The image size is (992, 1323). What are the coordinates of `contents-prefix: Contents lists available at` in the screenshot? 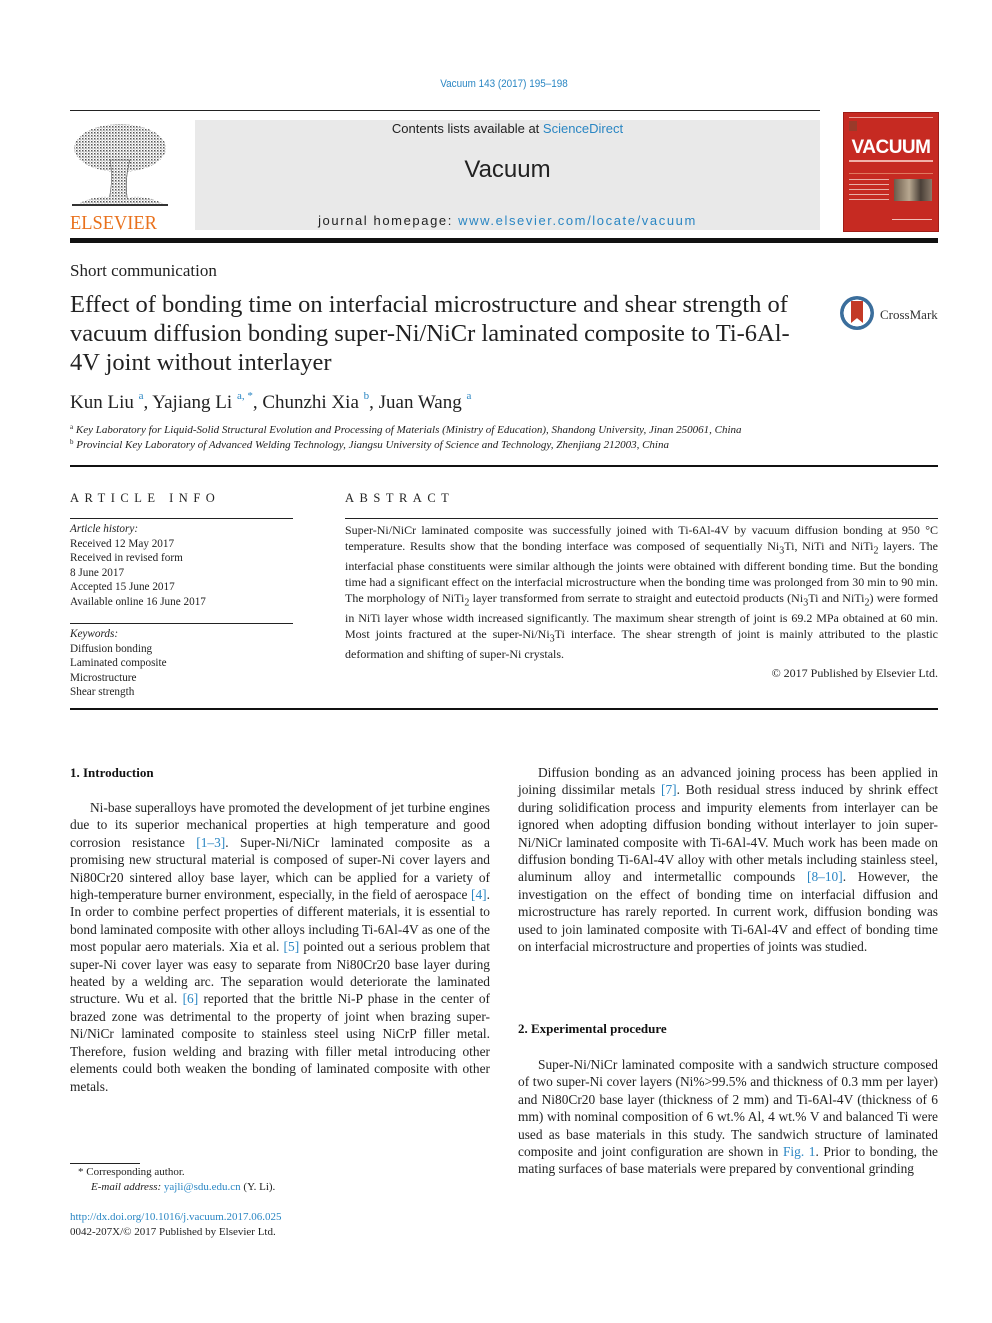 It's located at (467, 128).